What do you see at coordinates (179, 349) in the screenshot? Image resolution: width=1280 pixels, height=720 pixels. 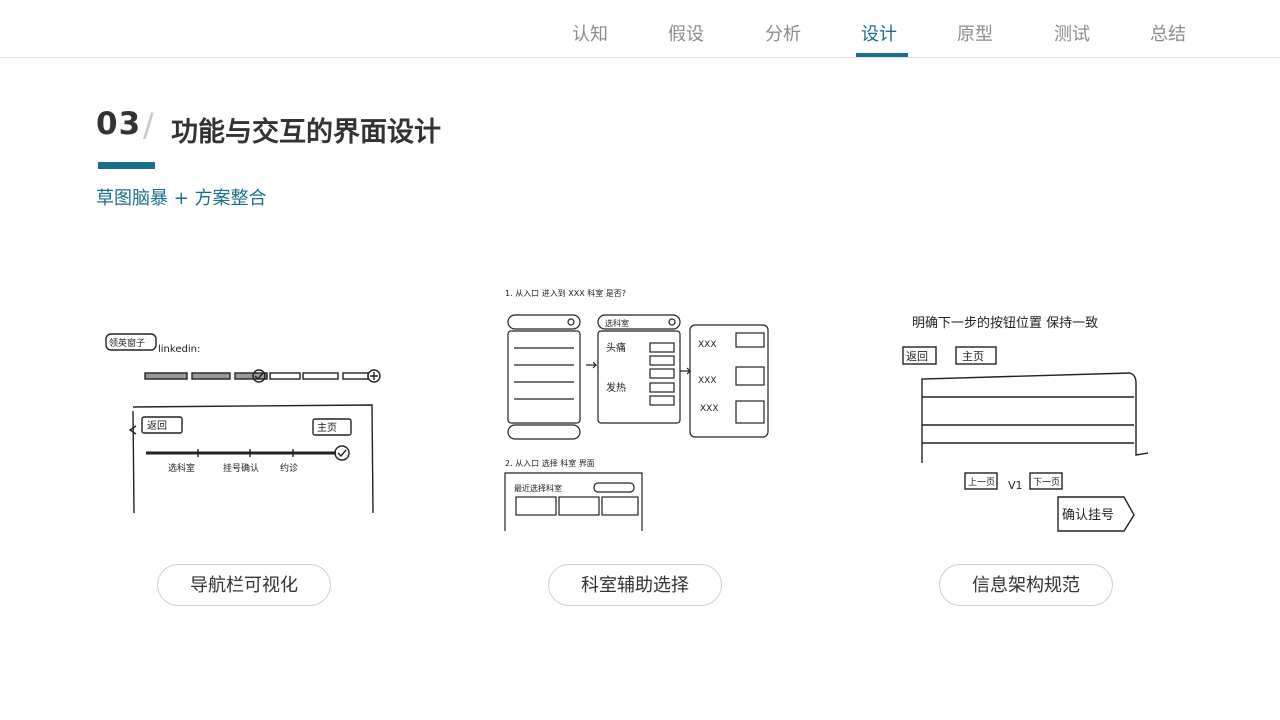 I see `sketch-linkedin-text: linkedin:` at bounding box center [179, 349].